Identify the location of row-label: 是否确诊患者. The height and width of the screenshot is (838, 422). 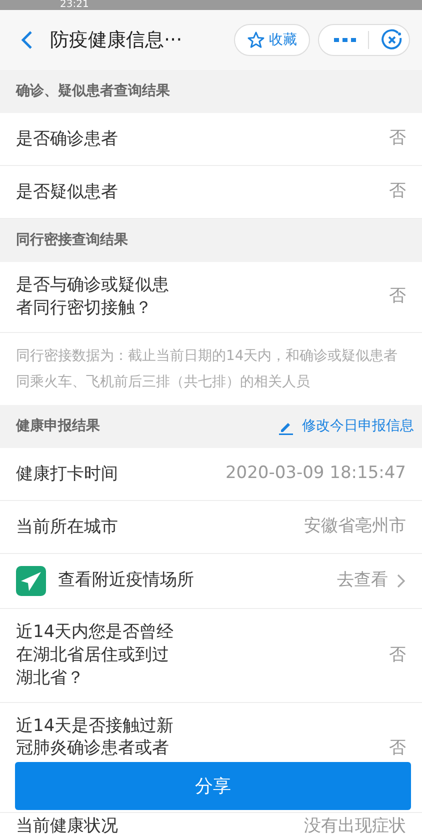
(67, 139).